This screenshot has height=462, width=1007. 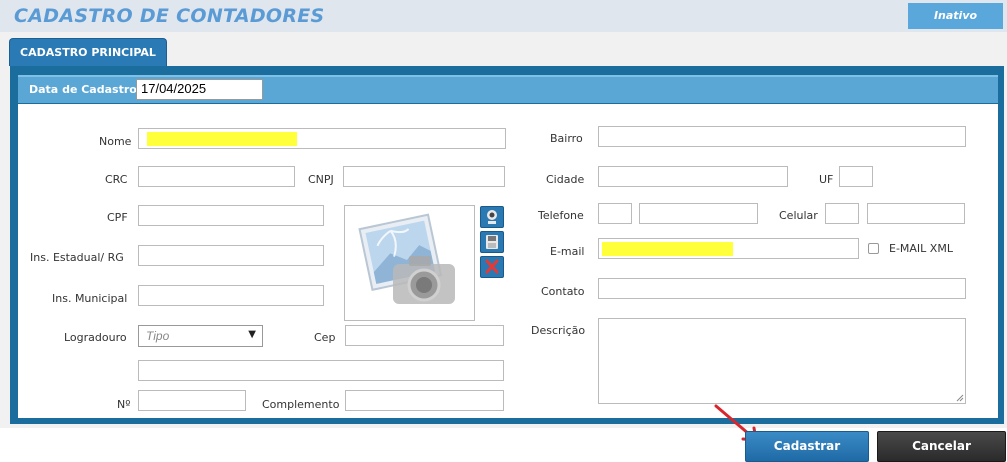 What do you see at coordinates (565, 179) in the screenshot?
I see `cidade-label: Cidade` at bounding box center [565, 179].